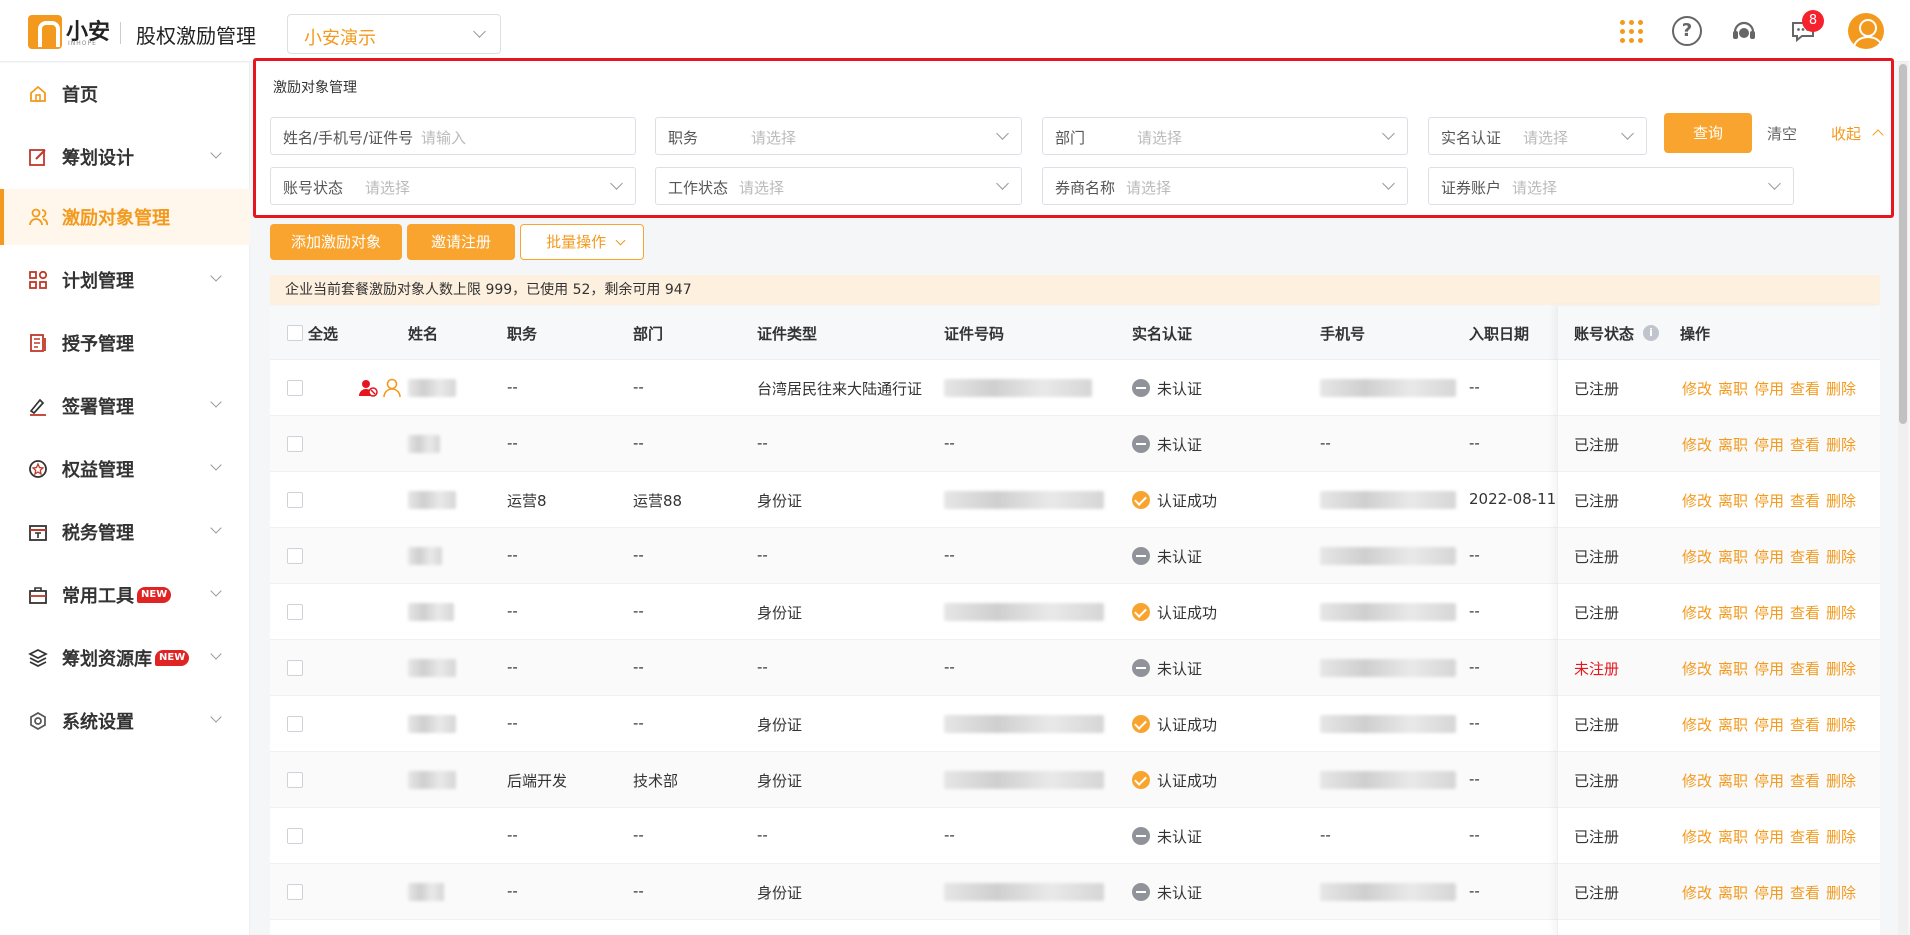 Image resolution: width=1910 pixels, height=935 pixels. What do you see at coordinates (461, 242) in the screenshot?
I see `invite-register-button: 邀请注册` at bounding box center [461, 242].